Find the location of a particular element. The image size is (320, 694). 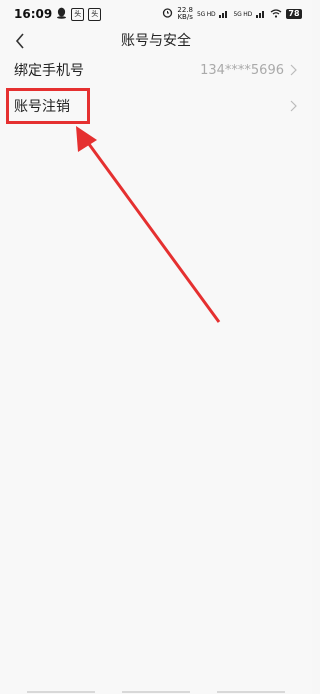

nav-bar: 账号与安全 is located at coordinates (156, 40).